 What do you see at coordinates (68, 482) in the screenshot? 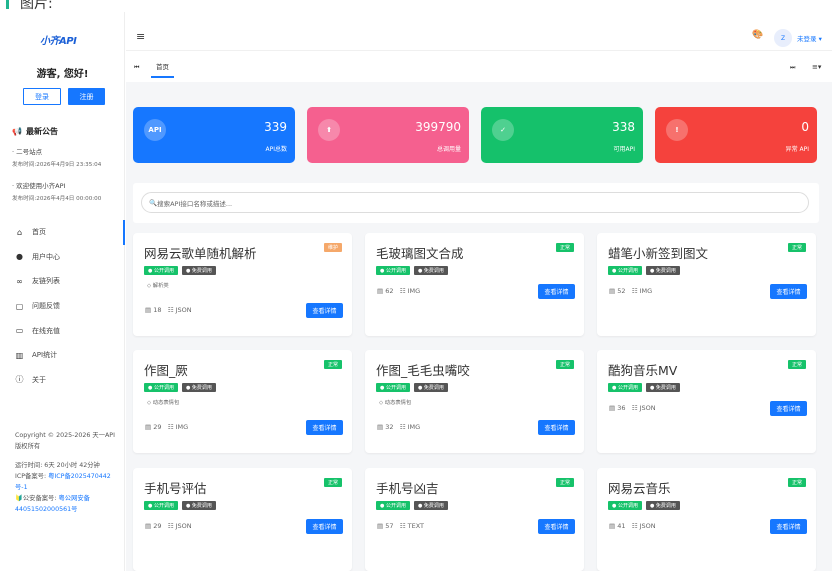
I see `icp-record: ICP备案号: 粤ICP备2025470442号-1` at bounding box center [68, 482].